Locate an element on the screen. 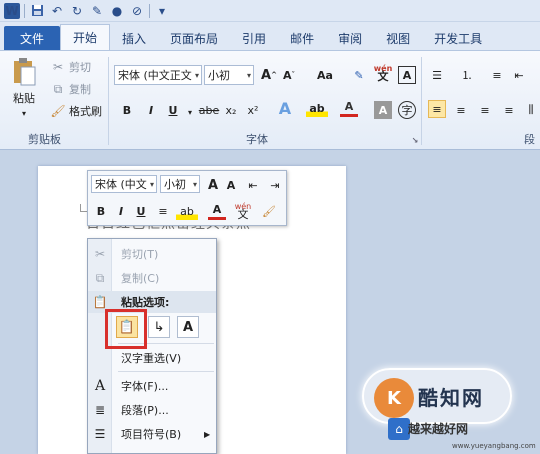  menu-item-bullets: ☰ 项目符号(B) ▶ is located at coordinates (152, 434).